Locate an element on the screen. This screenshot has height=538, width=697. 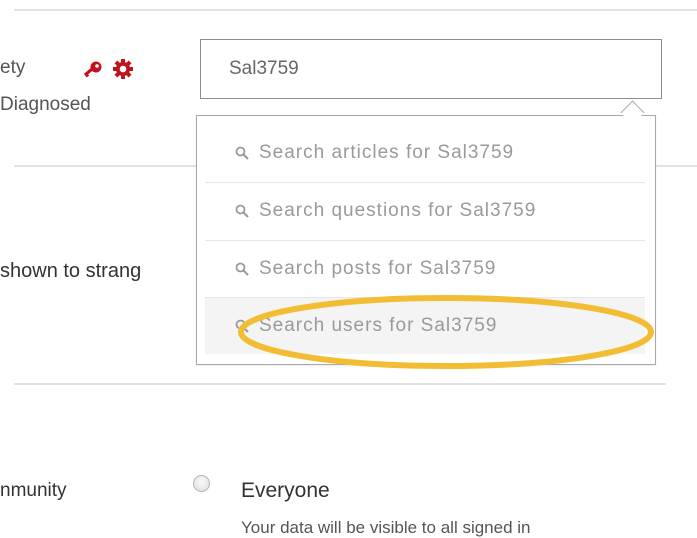
privacy-label-fragment: shown to strang is located at coordinates (71, 271).